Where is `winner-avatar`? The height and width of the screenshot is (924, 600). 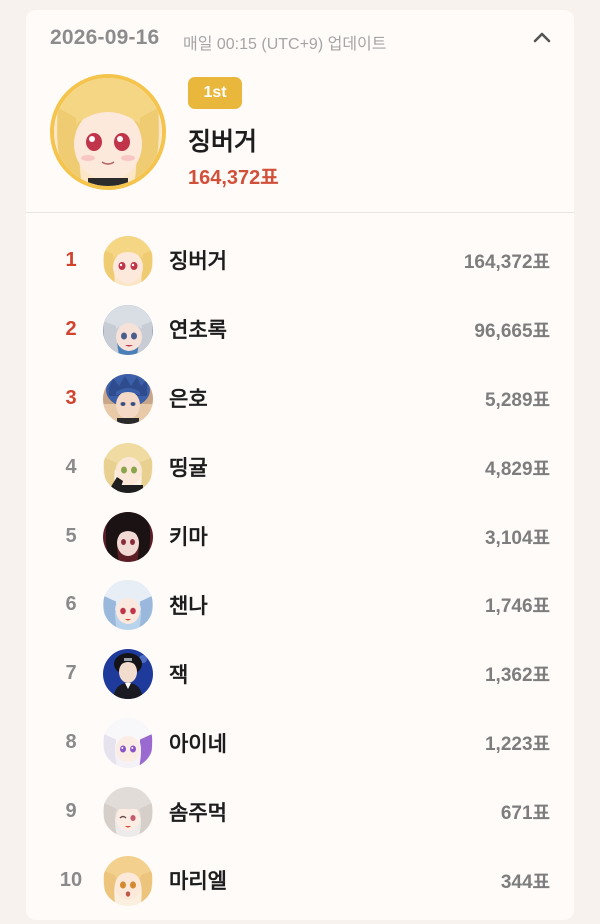 winner-avatar is located at coordinates (108, 132).